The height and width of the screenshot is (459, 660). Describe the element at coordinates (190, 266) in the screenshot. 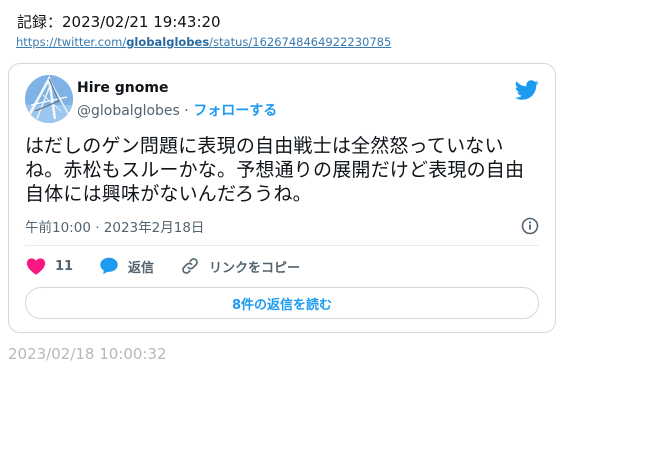

I see `link-icon` at that location.